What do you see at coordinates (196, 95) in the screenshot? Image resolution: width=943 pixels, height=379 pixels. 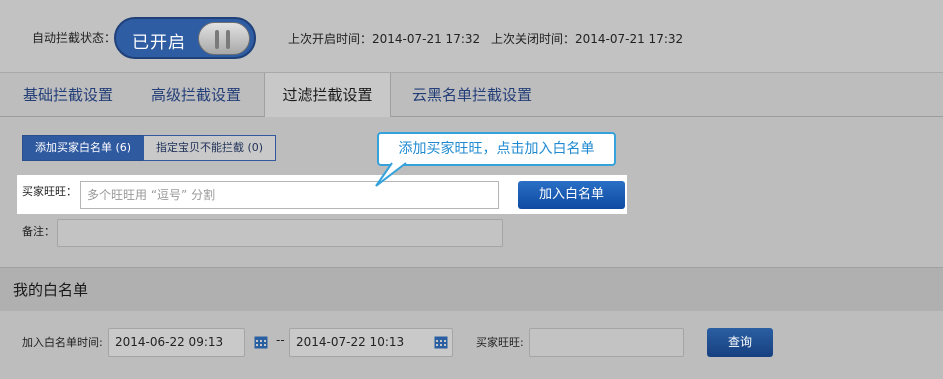 I see `tab-advanced-intercept: 高级拦截设置` at bounding box center [196, 95].